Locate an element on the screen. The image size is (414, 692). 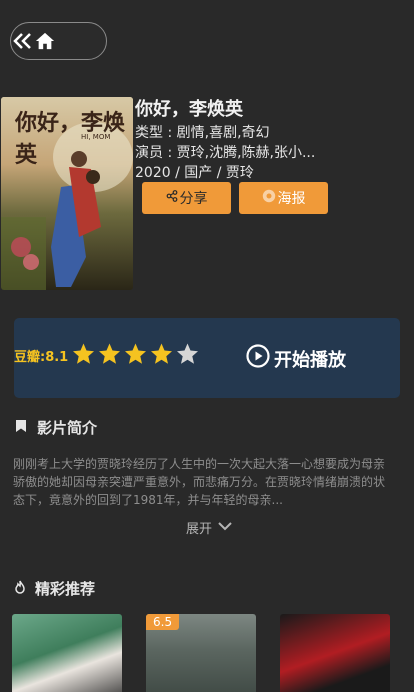
poster-title-lettering: 你好，李焕英 is located at coordinates (70, 139).